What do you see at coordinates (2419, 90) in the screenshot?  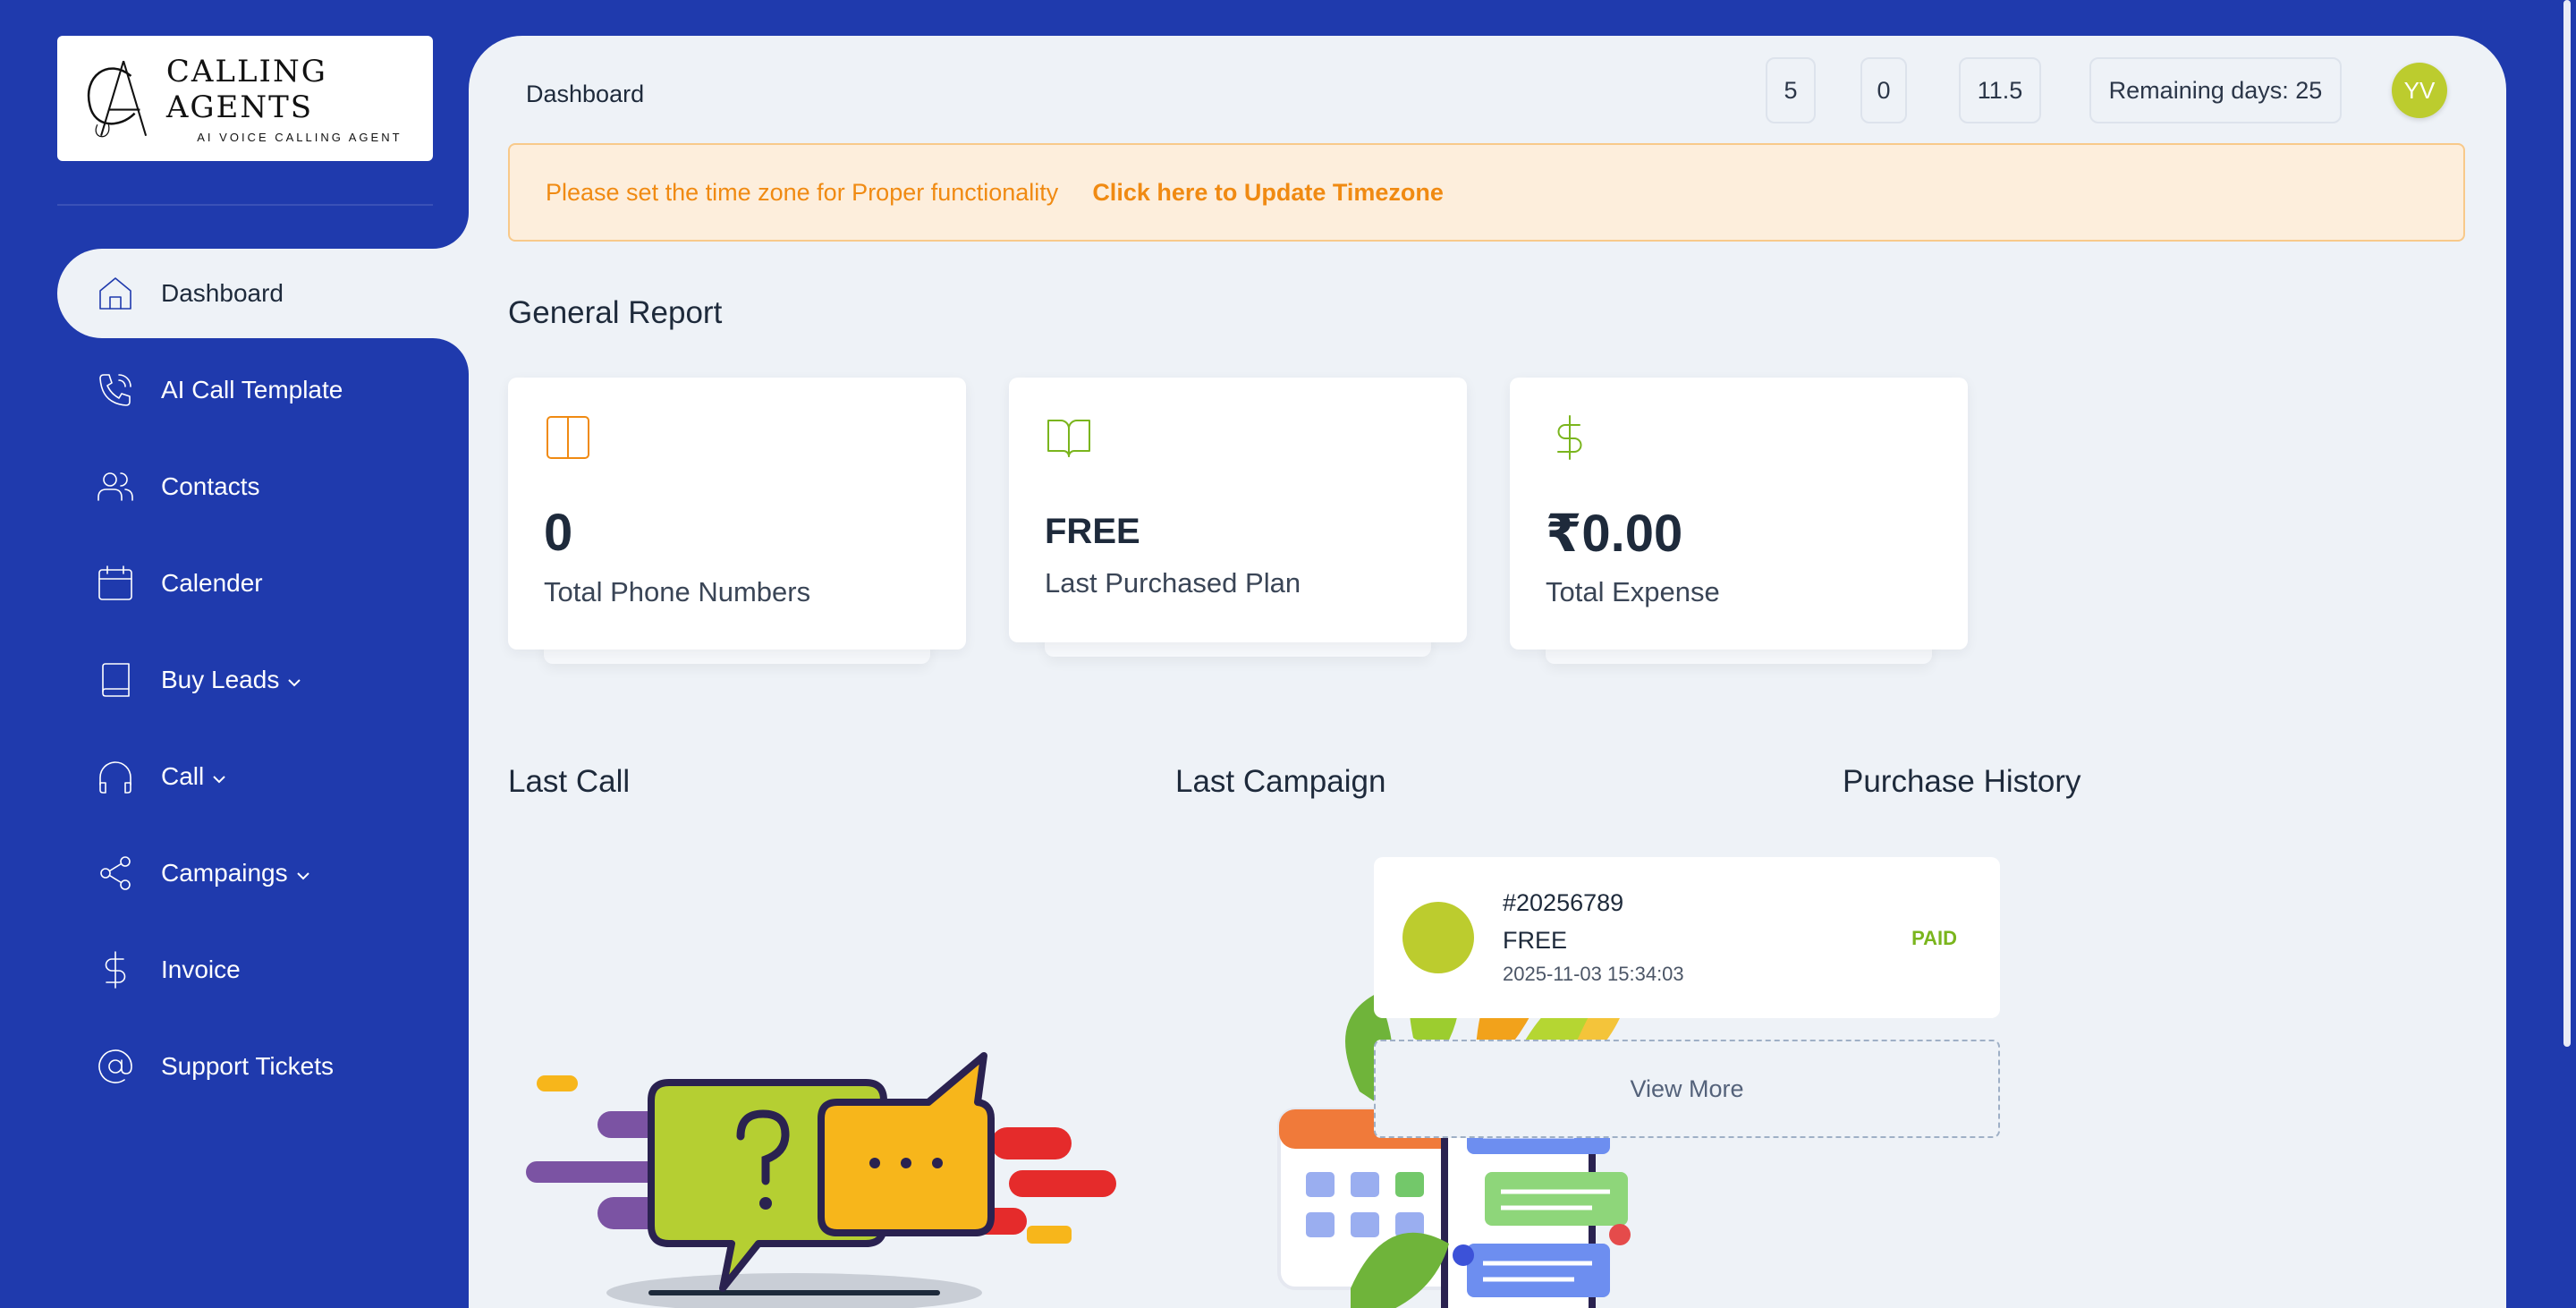 I see `user-avatar: YV` at bounding box center [2419, 90].